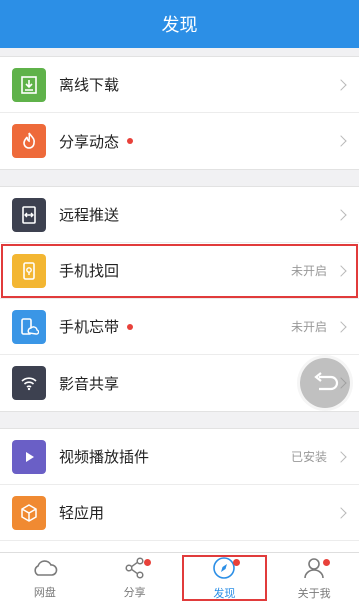  I want to click on remote-push-icon, so click(29, 214).